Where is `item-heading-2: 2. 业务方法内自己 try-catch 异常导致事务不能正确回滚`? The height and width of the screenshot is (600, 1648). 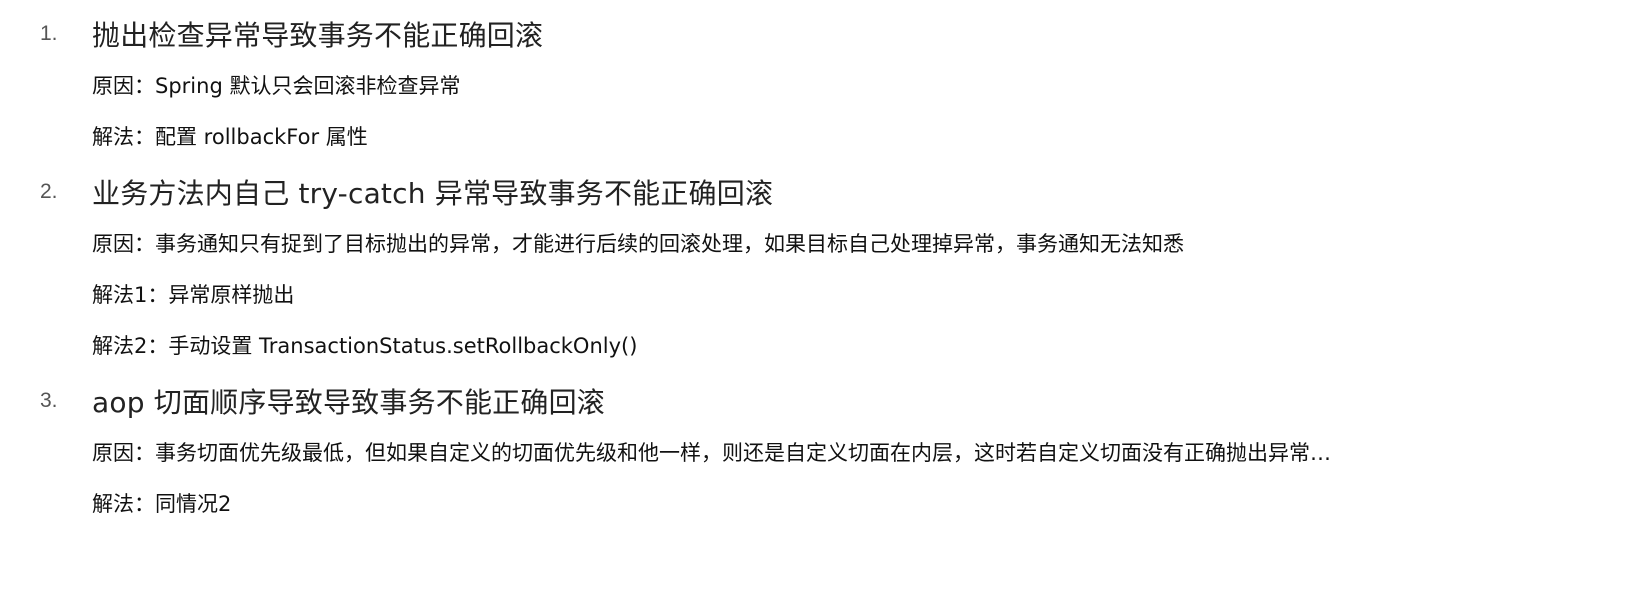
item-heading-2: 2. 业务方法内自己 try-catch 异常导致事务不能正确回滚 is located at coordinates (406, 192).